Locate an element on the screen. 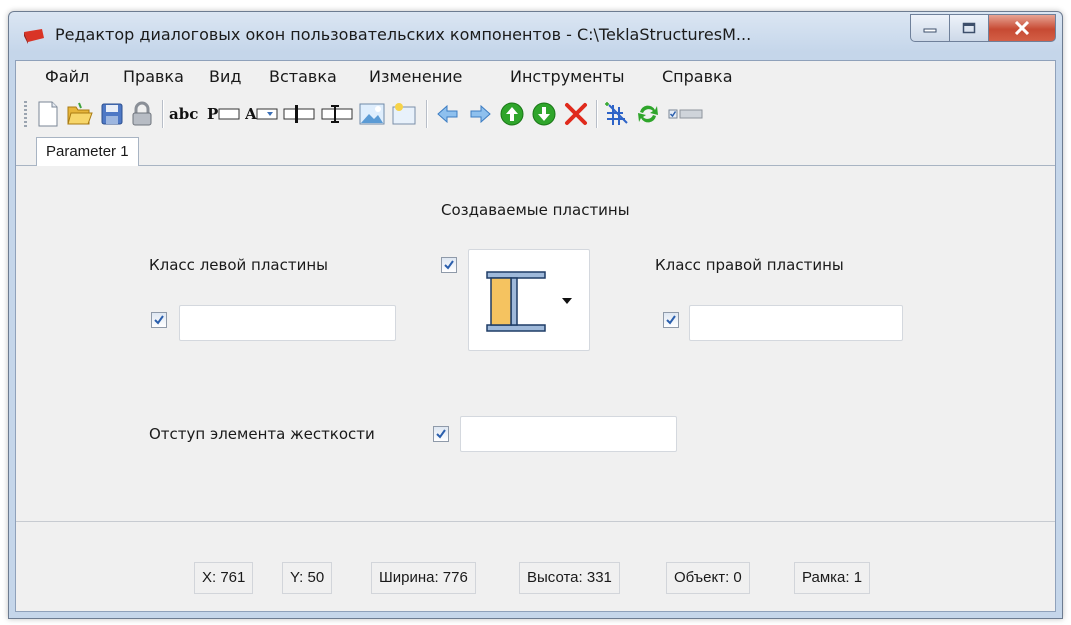  menu-tools: Инструменты is located at coordinates (567, 76).